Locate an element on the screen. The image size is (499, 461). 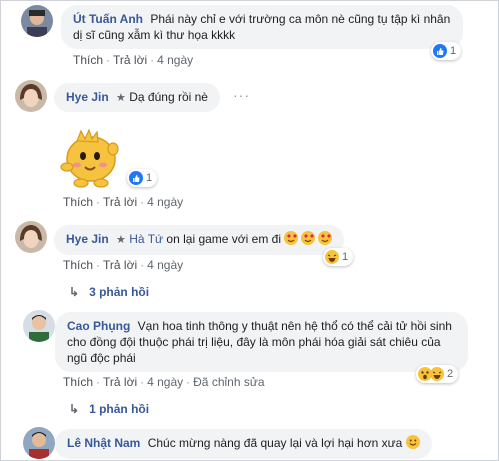
comment-text: Dạ đúng rồi nè is located at coordinates (168, 97).